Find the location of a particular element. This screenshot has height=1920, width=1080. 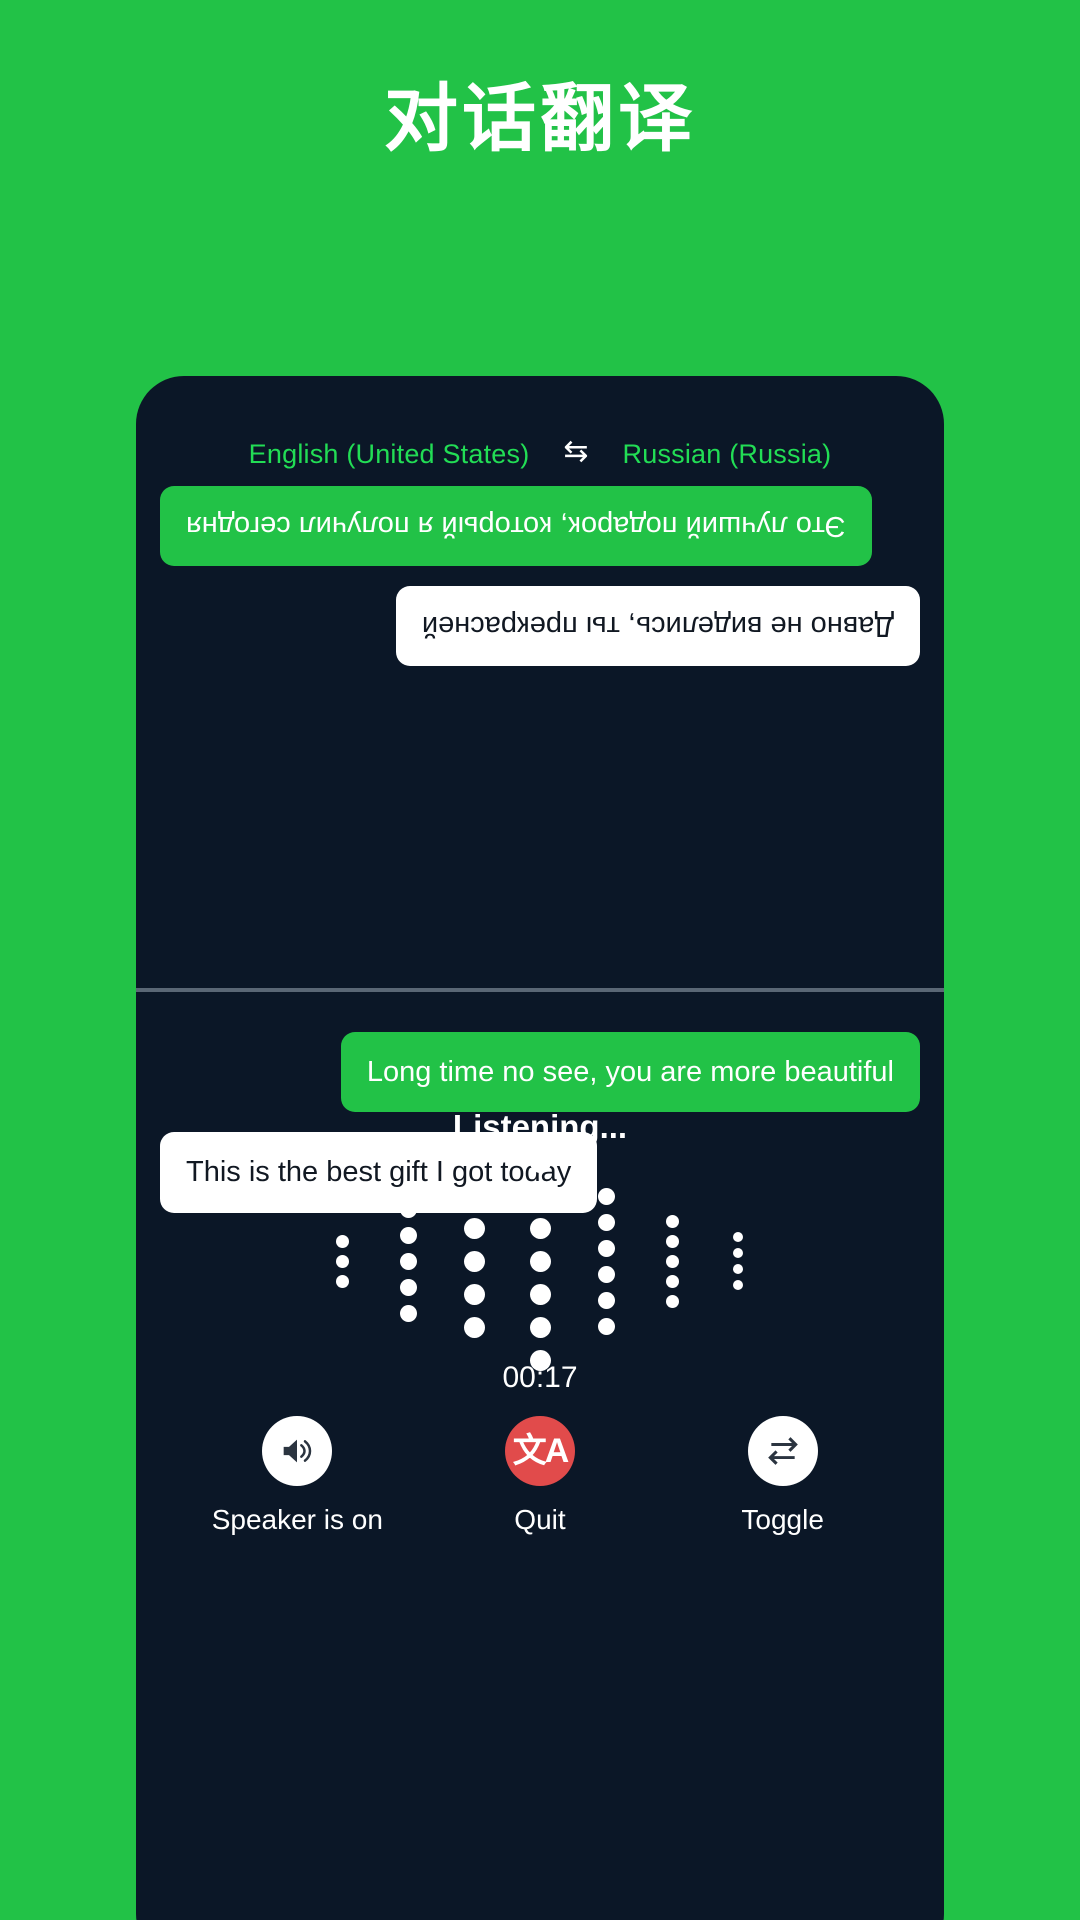

translate-icon: 文A is located at coordinates (541, 1451).